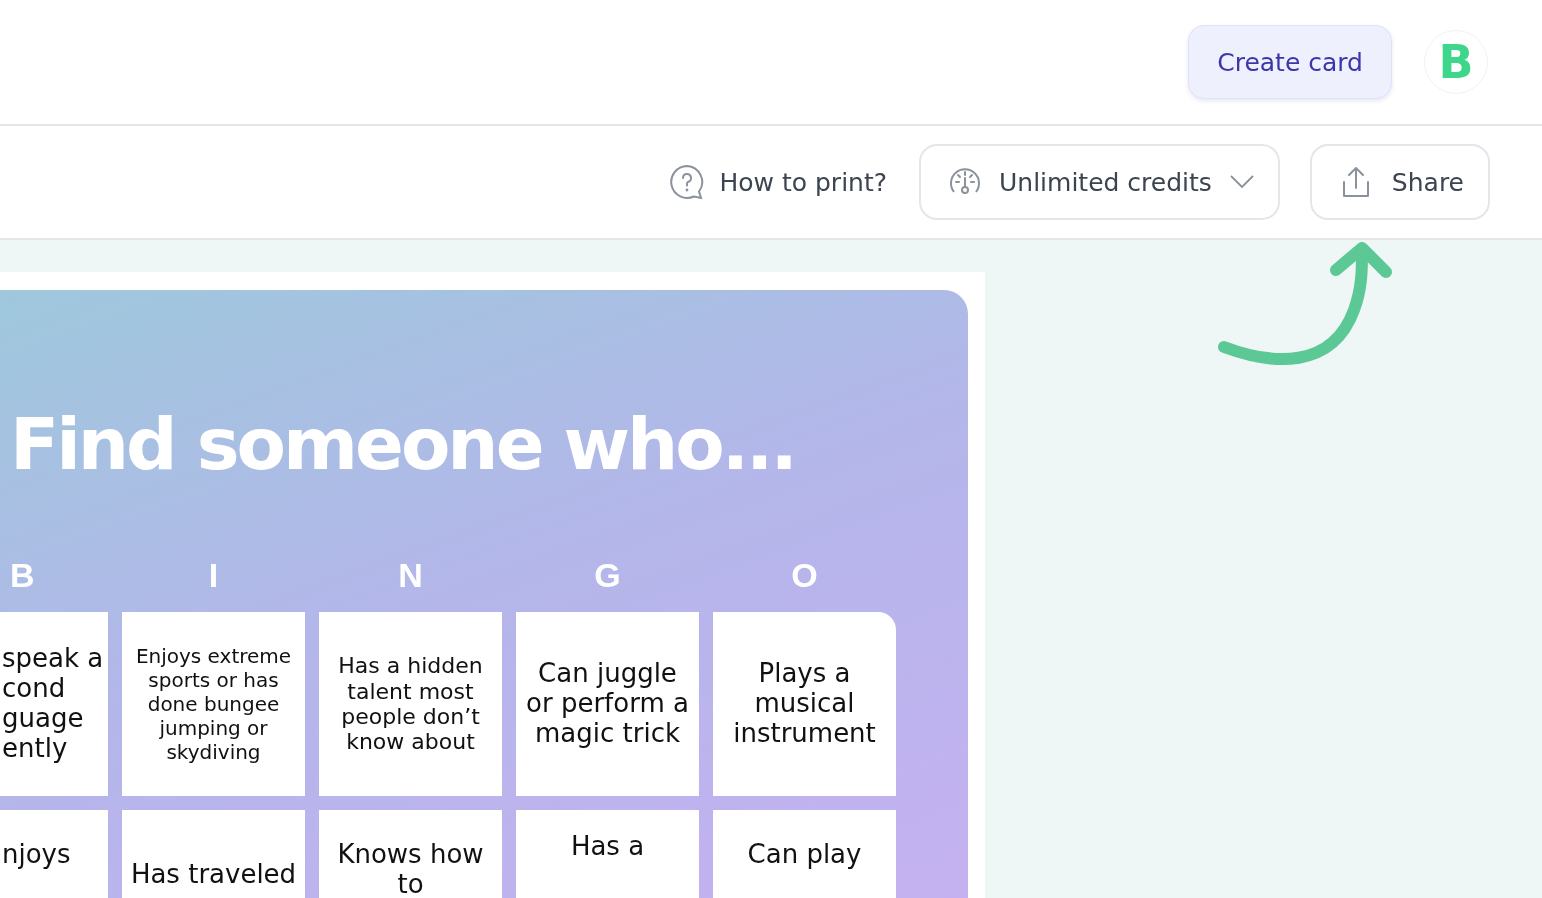 Image resolution: width=1542 pixels, height=898 pixels. I want to click on question-bubble-icon, so click(687, 182).